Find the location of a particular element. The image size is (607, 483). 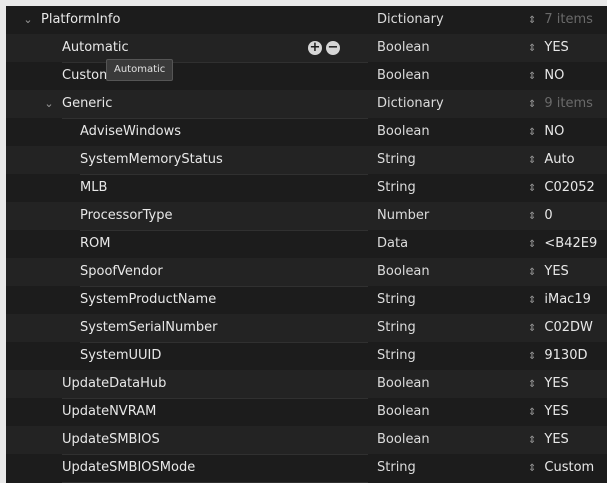

plist-row: ROM Data ⇕ <B42E9 is located at coordinates (306, 244).